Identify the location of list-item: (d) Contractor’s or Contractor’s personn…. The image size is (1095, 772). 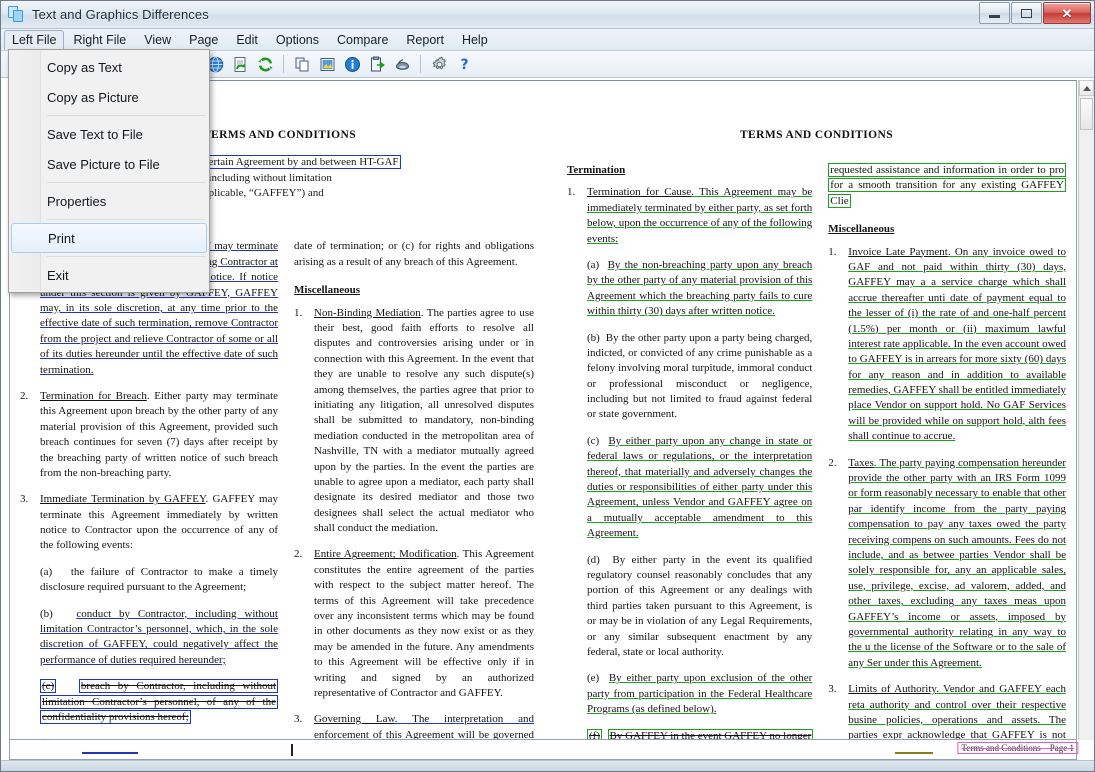
(159, 737).